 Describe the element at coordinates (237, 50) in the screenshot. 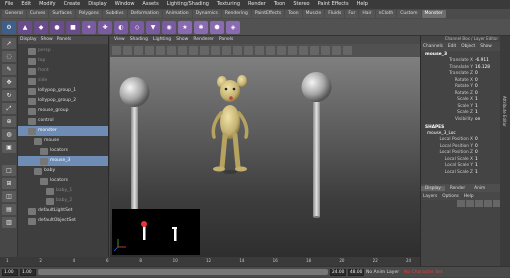

I see `smooth-shade-icon` at that location.